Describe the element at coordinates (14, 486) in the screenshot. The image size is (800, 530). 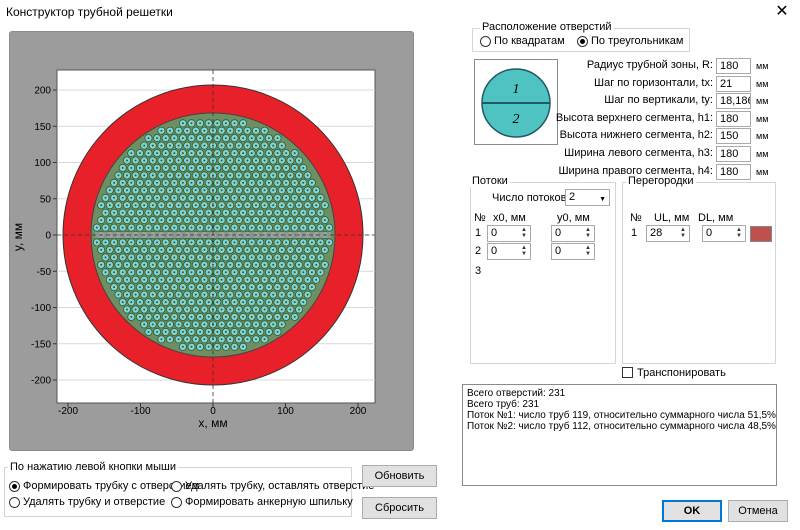
I see `radio-form-tube-hole` at that location.